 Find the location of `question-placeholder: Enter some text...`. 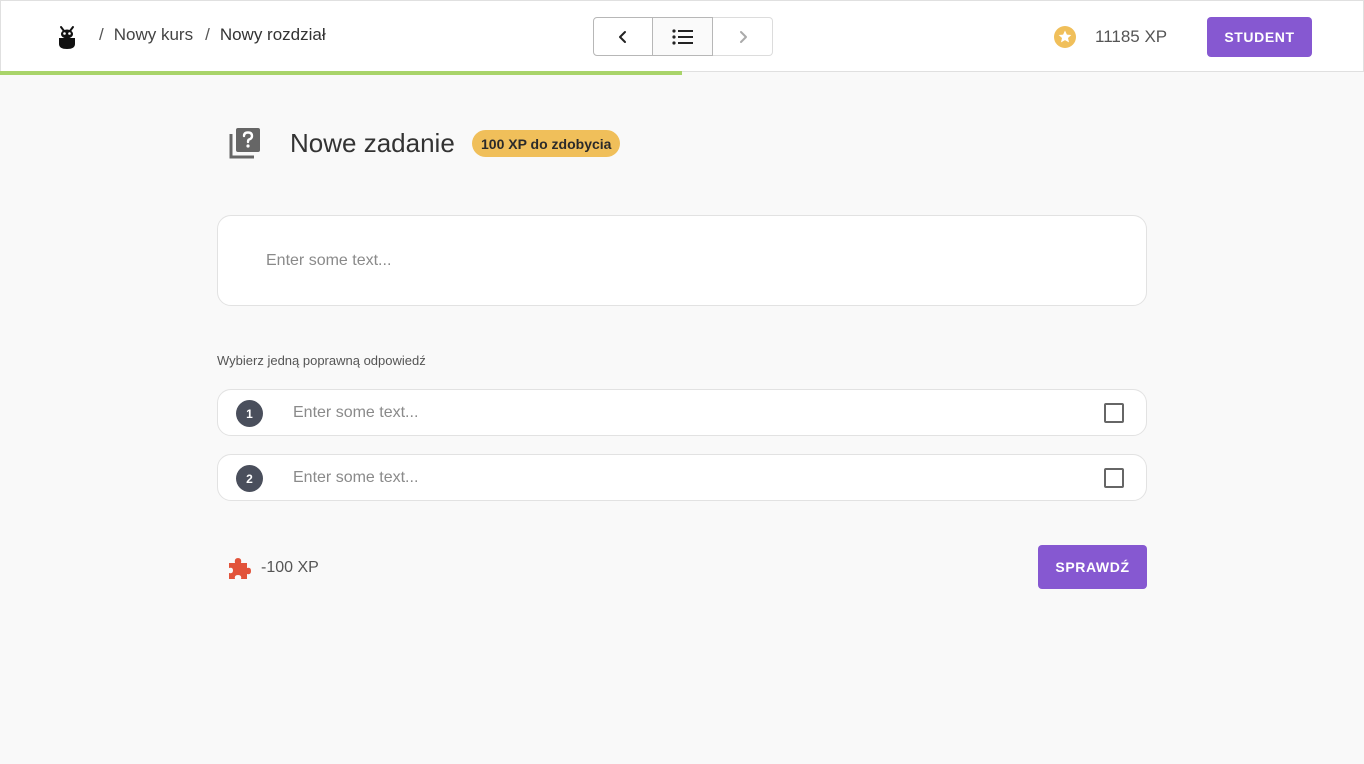

question-placeholder: Enter some text... is located at coordinates (329, 260).